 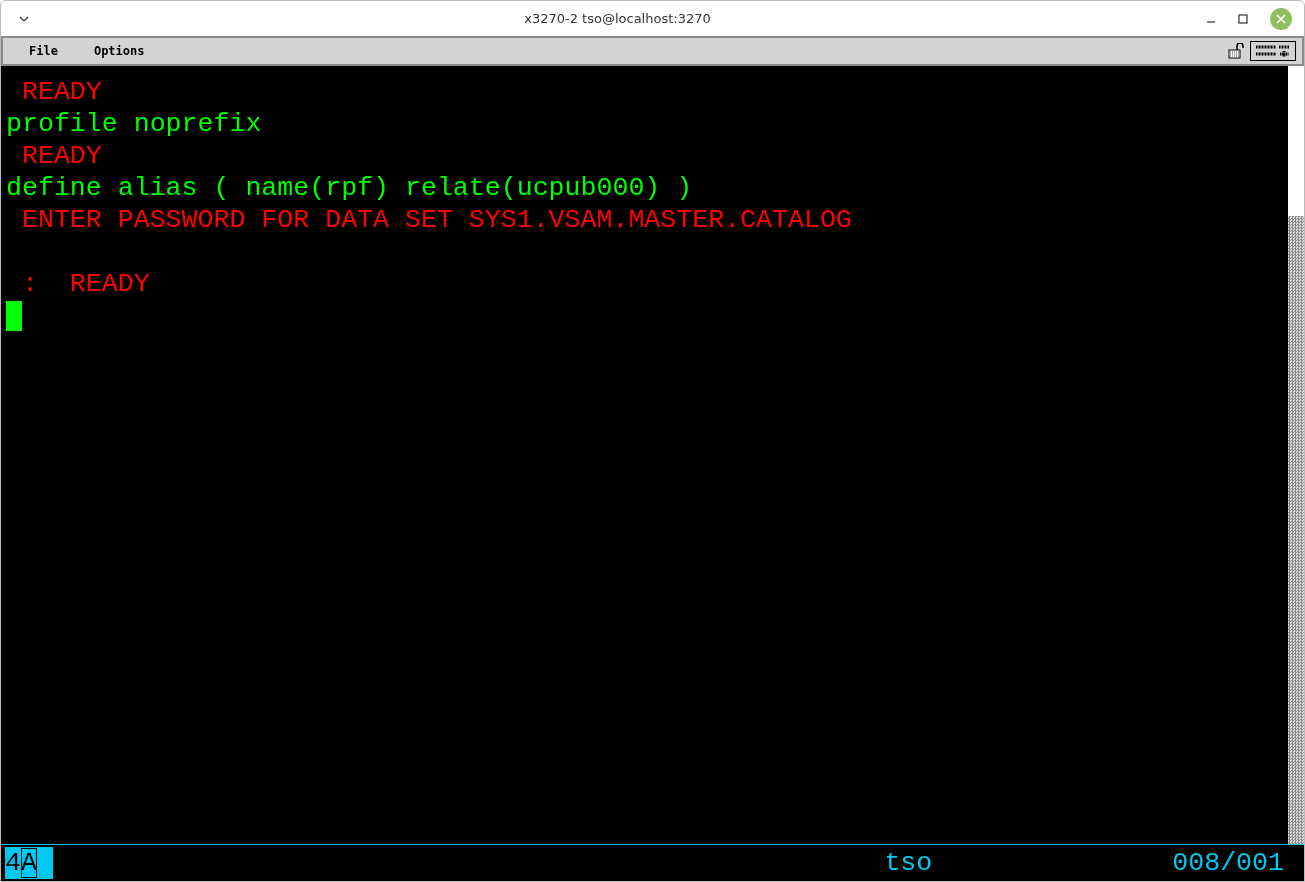 I want to click on text-cursor, so click(x=14, y=316).